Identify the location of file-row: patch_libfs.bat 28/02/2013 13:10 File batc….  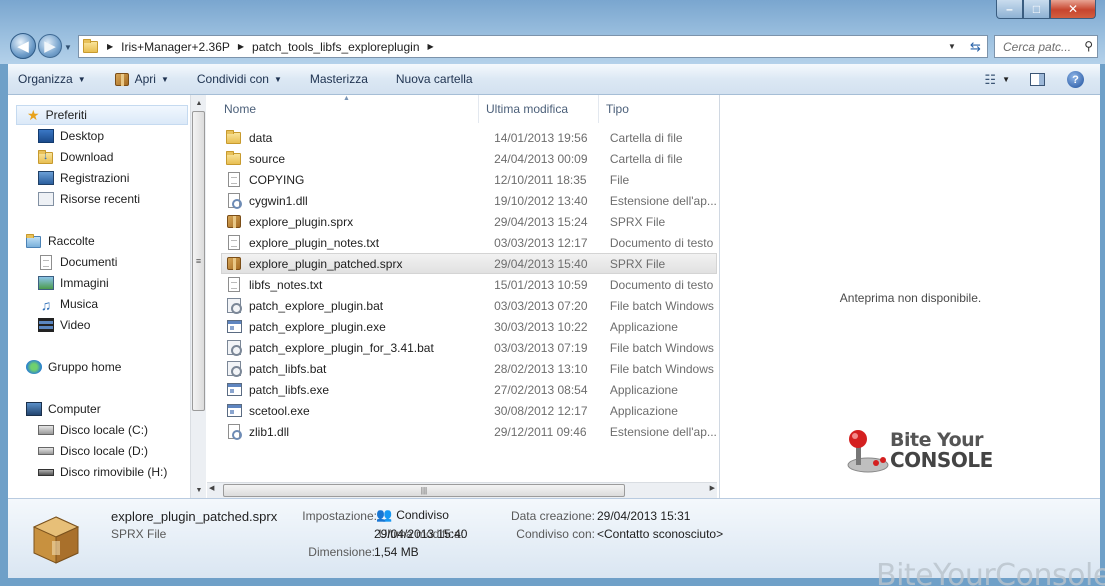
(469, 368).